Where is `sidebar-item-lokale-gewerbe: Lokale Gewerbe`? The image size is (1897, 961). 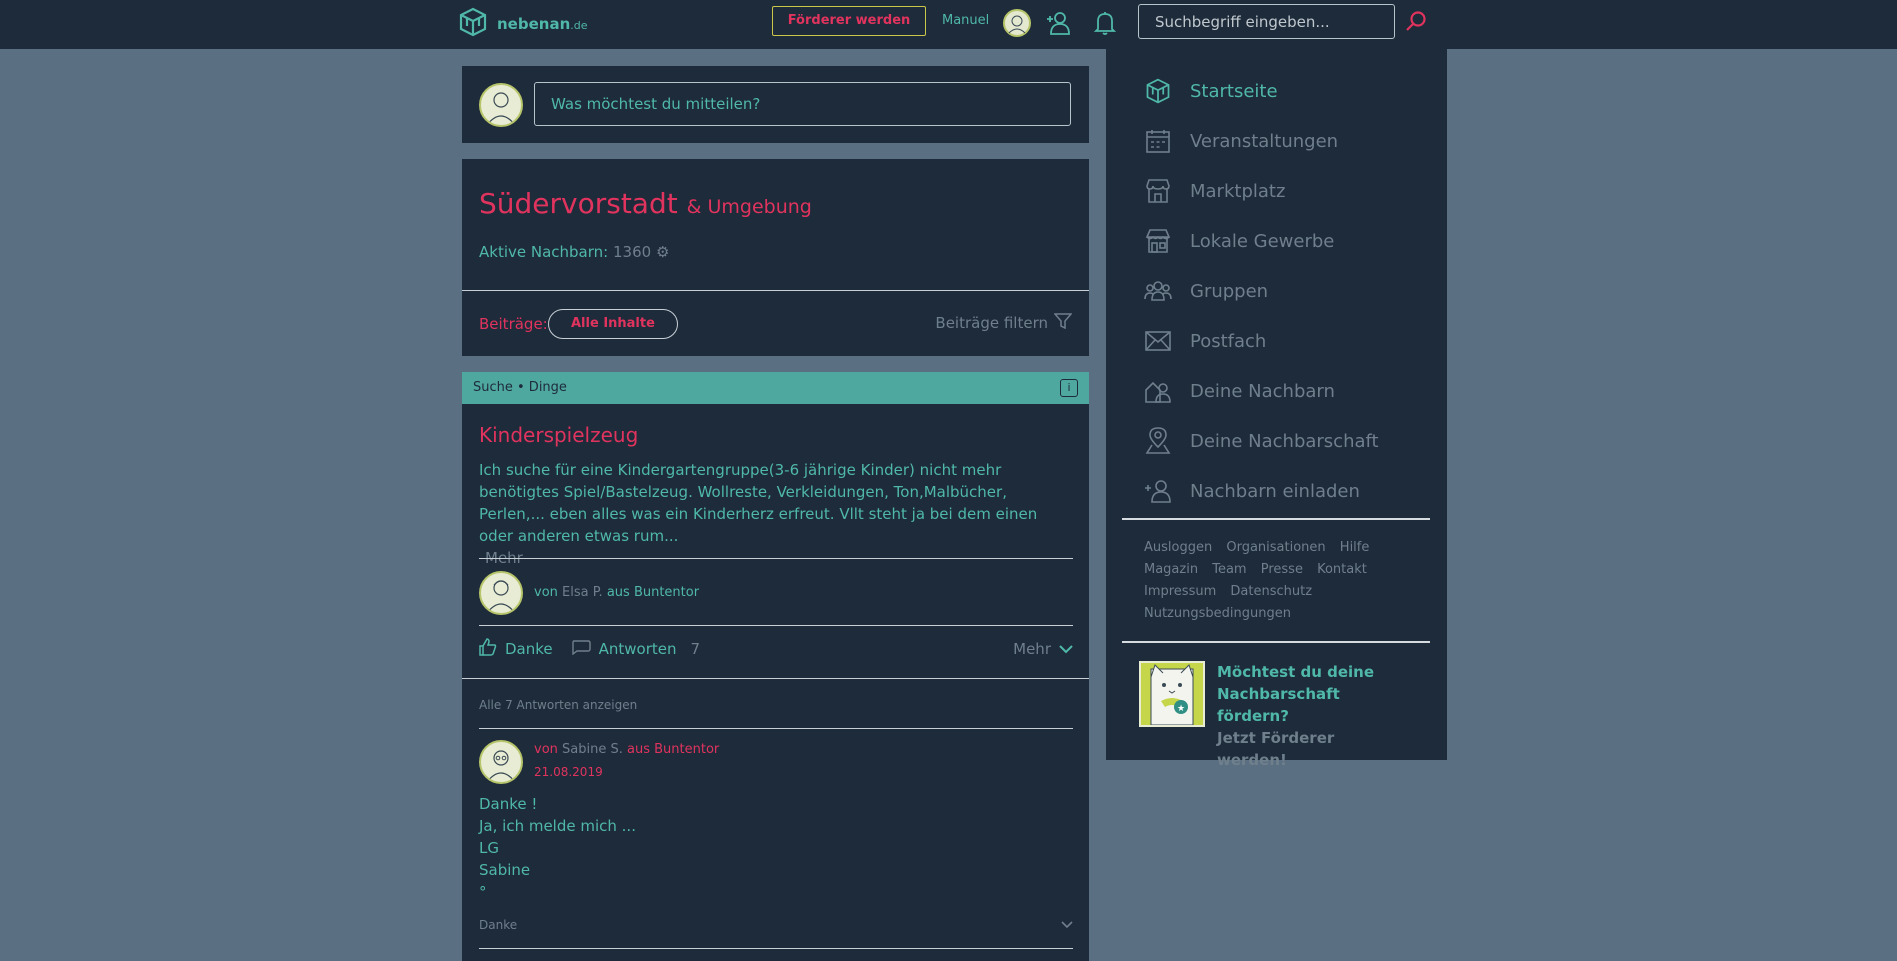 sidebar-item-lokale-gewerbe: Lokale Gewerbe is located at coordinates (1239, 241).